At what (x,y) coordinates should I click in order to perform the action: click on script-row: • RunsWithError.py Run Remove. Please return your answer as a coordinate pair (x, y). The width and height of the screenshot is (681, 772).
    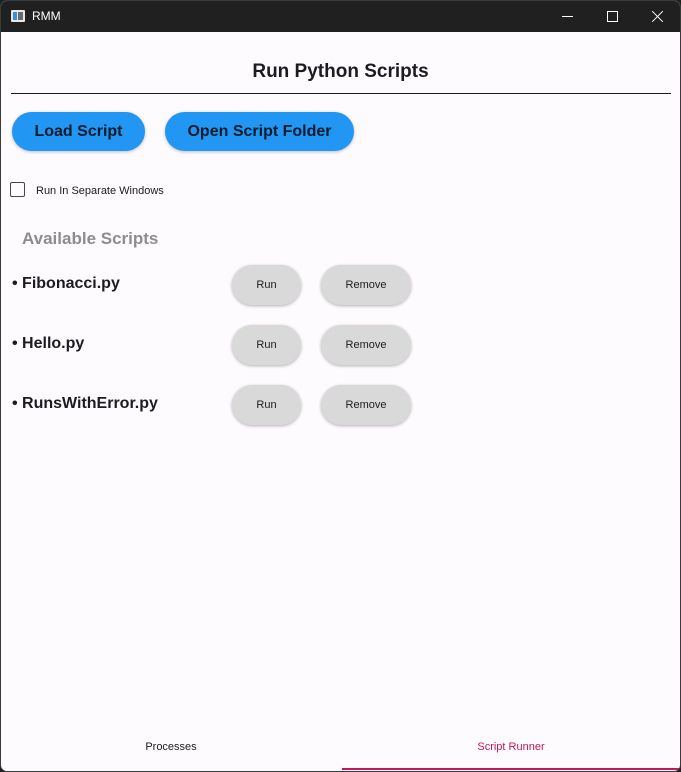
    Looking at the image, I should click on (340, 406).